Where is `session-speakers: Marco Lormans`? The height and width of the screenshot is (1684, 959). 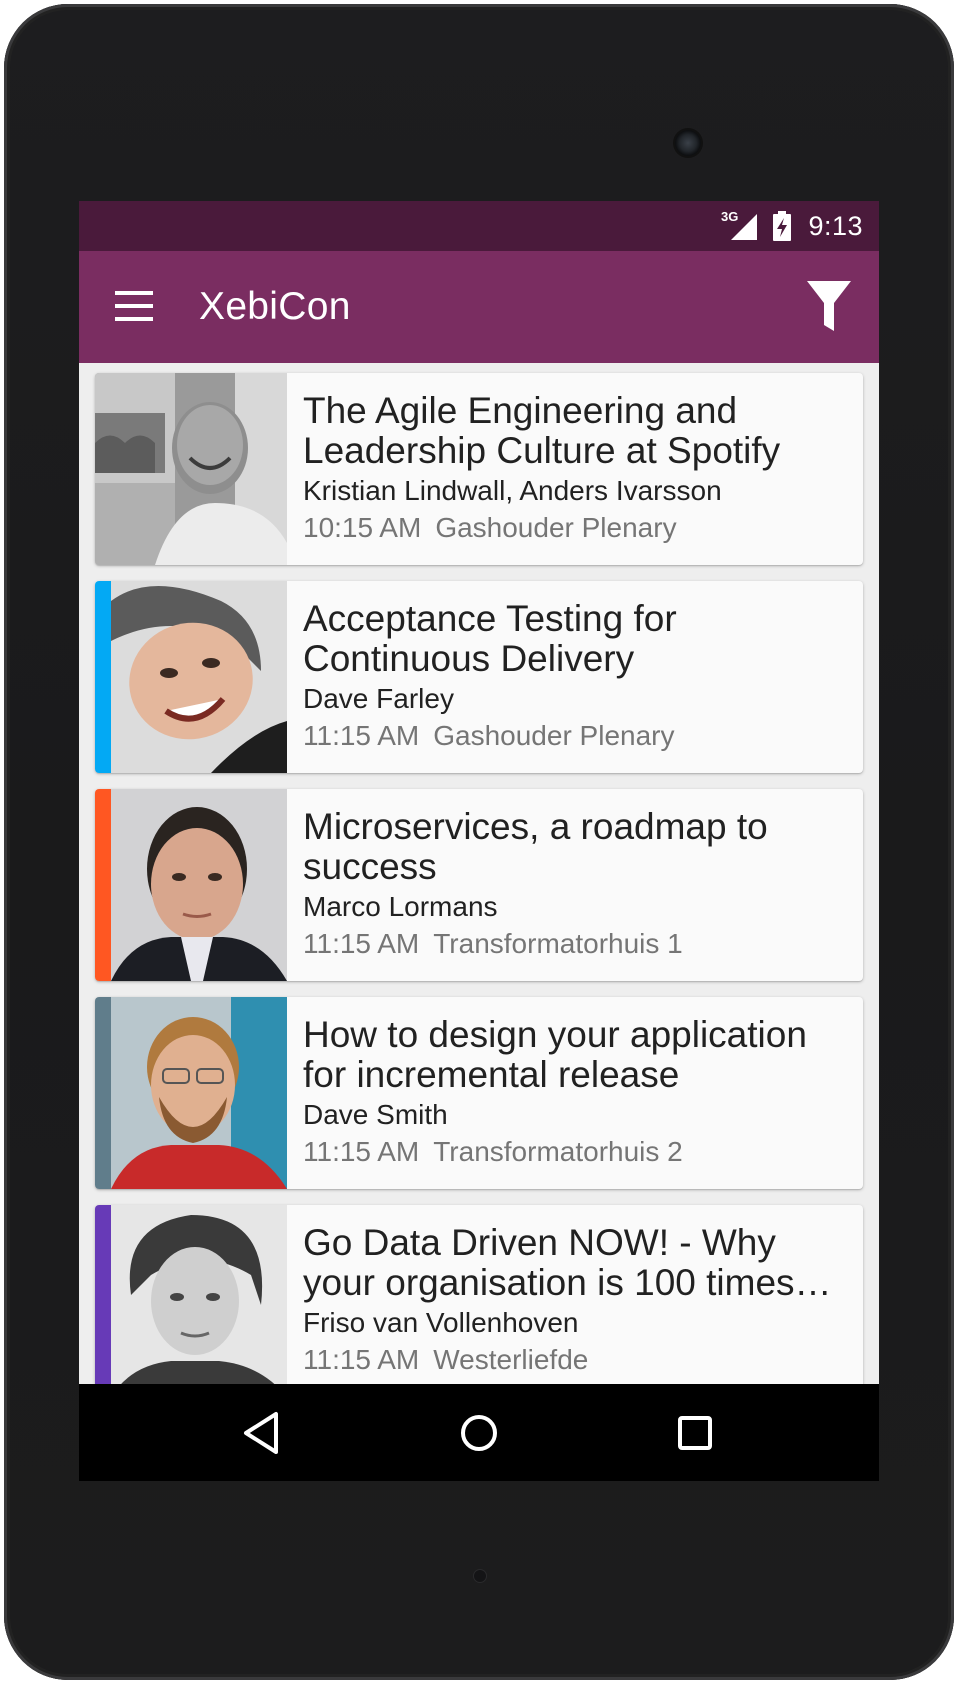 session-speakers: Marco Lormans is located at coordinates (400, 906).